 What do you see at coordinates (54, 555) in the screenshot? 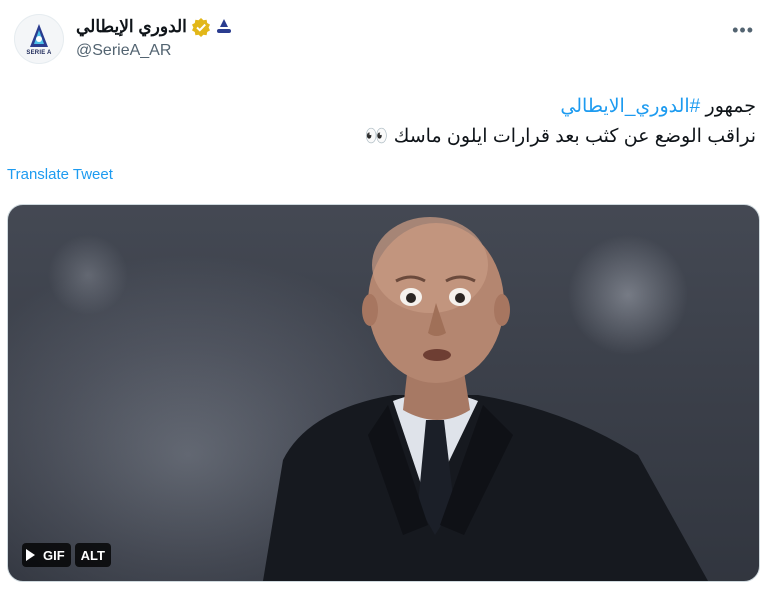
I see `gif-label: GIF` at bounding box center [54, 555].